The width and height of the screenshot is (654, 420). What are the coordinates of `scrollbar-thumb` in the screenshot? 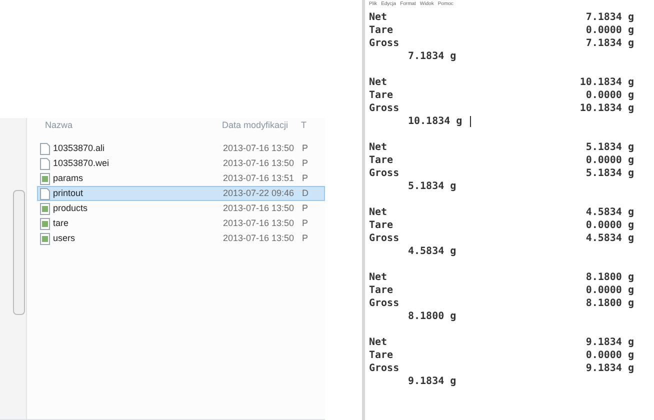 It's located at (19, 252).